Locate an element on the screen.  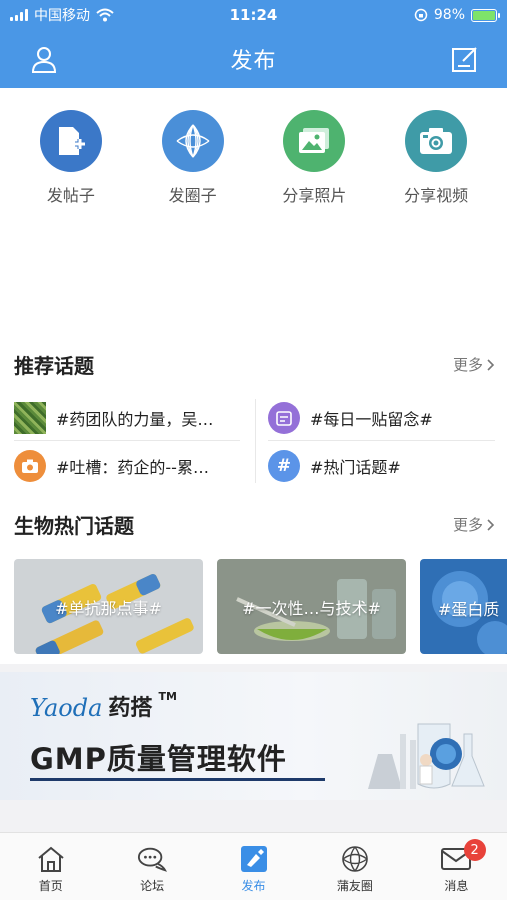
tab-home: 首页 is located at coordinates (50, 866).